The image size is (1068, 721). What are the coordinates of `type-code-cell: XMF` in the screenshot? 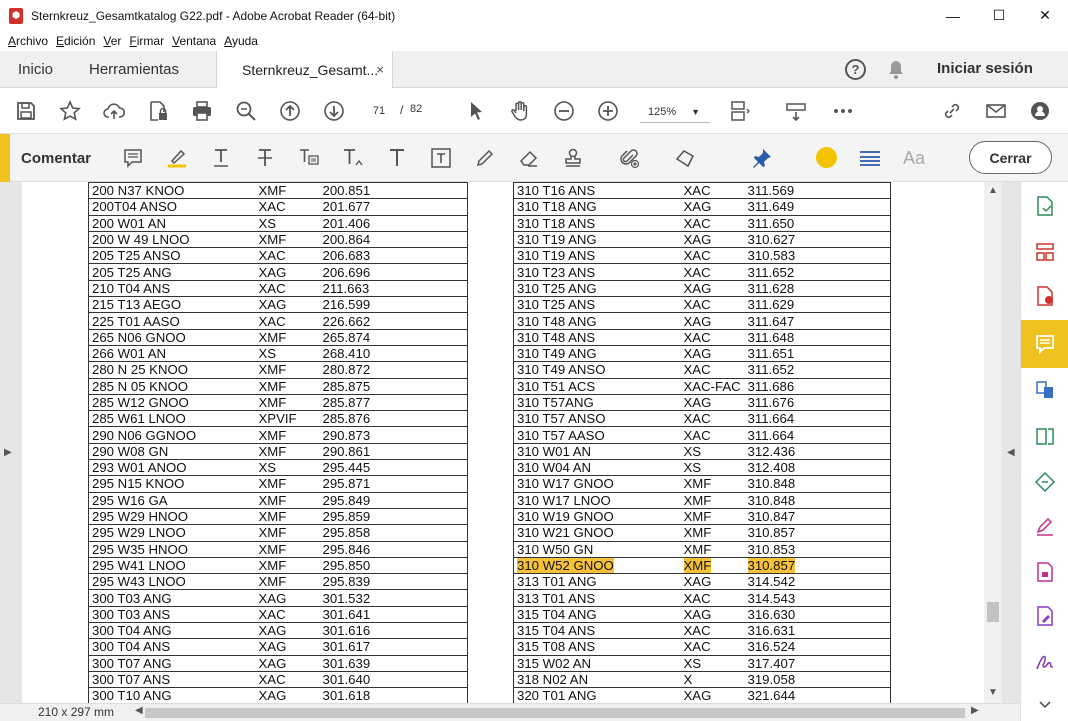 It's located at (287, 239).